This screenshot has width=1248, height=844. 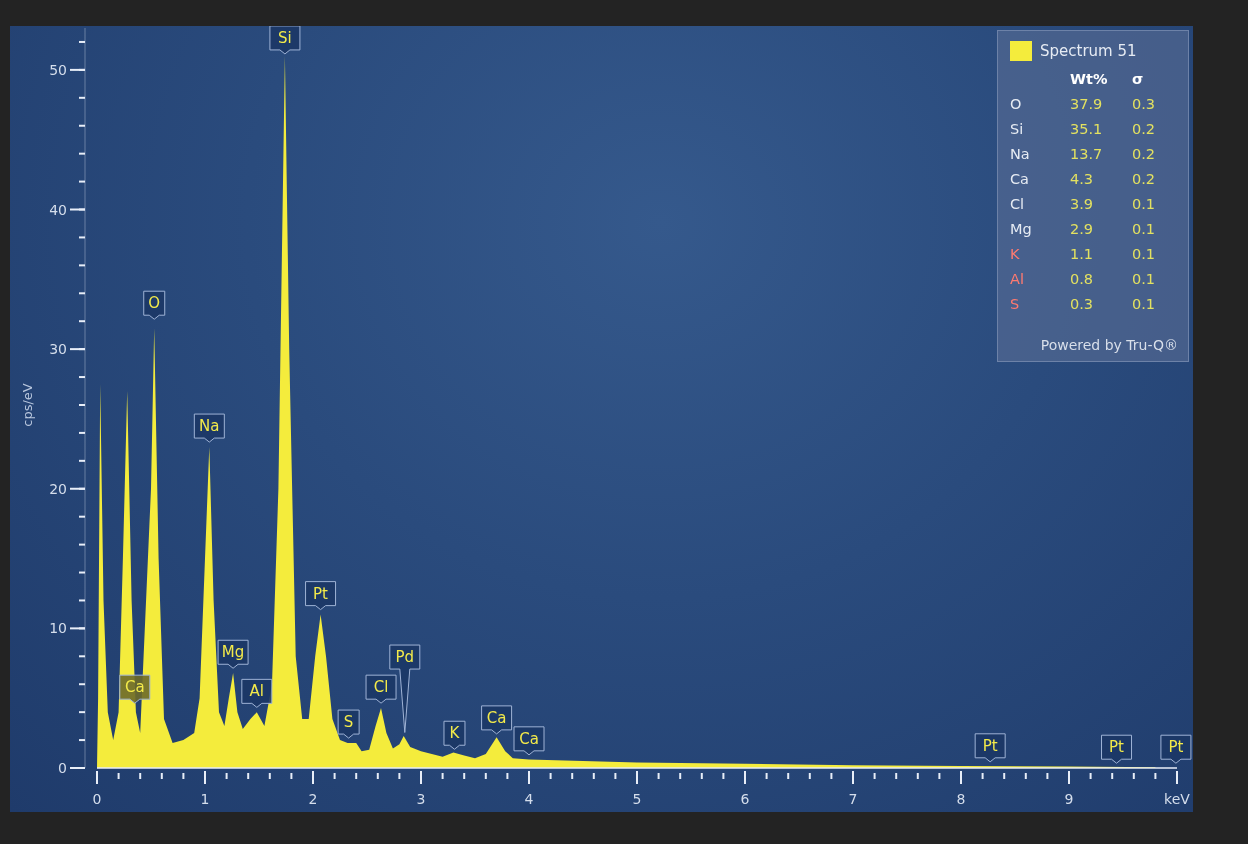 I want to click on peak-label: Cl, so click(x=381, y=689).